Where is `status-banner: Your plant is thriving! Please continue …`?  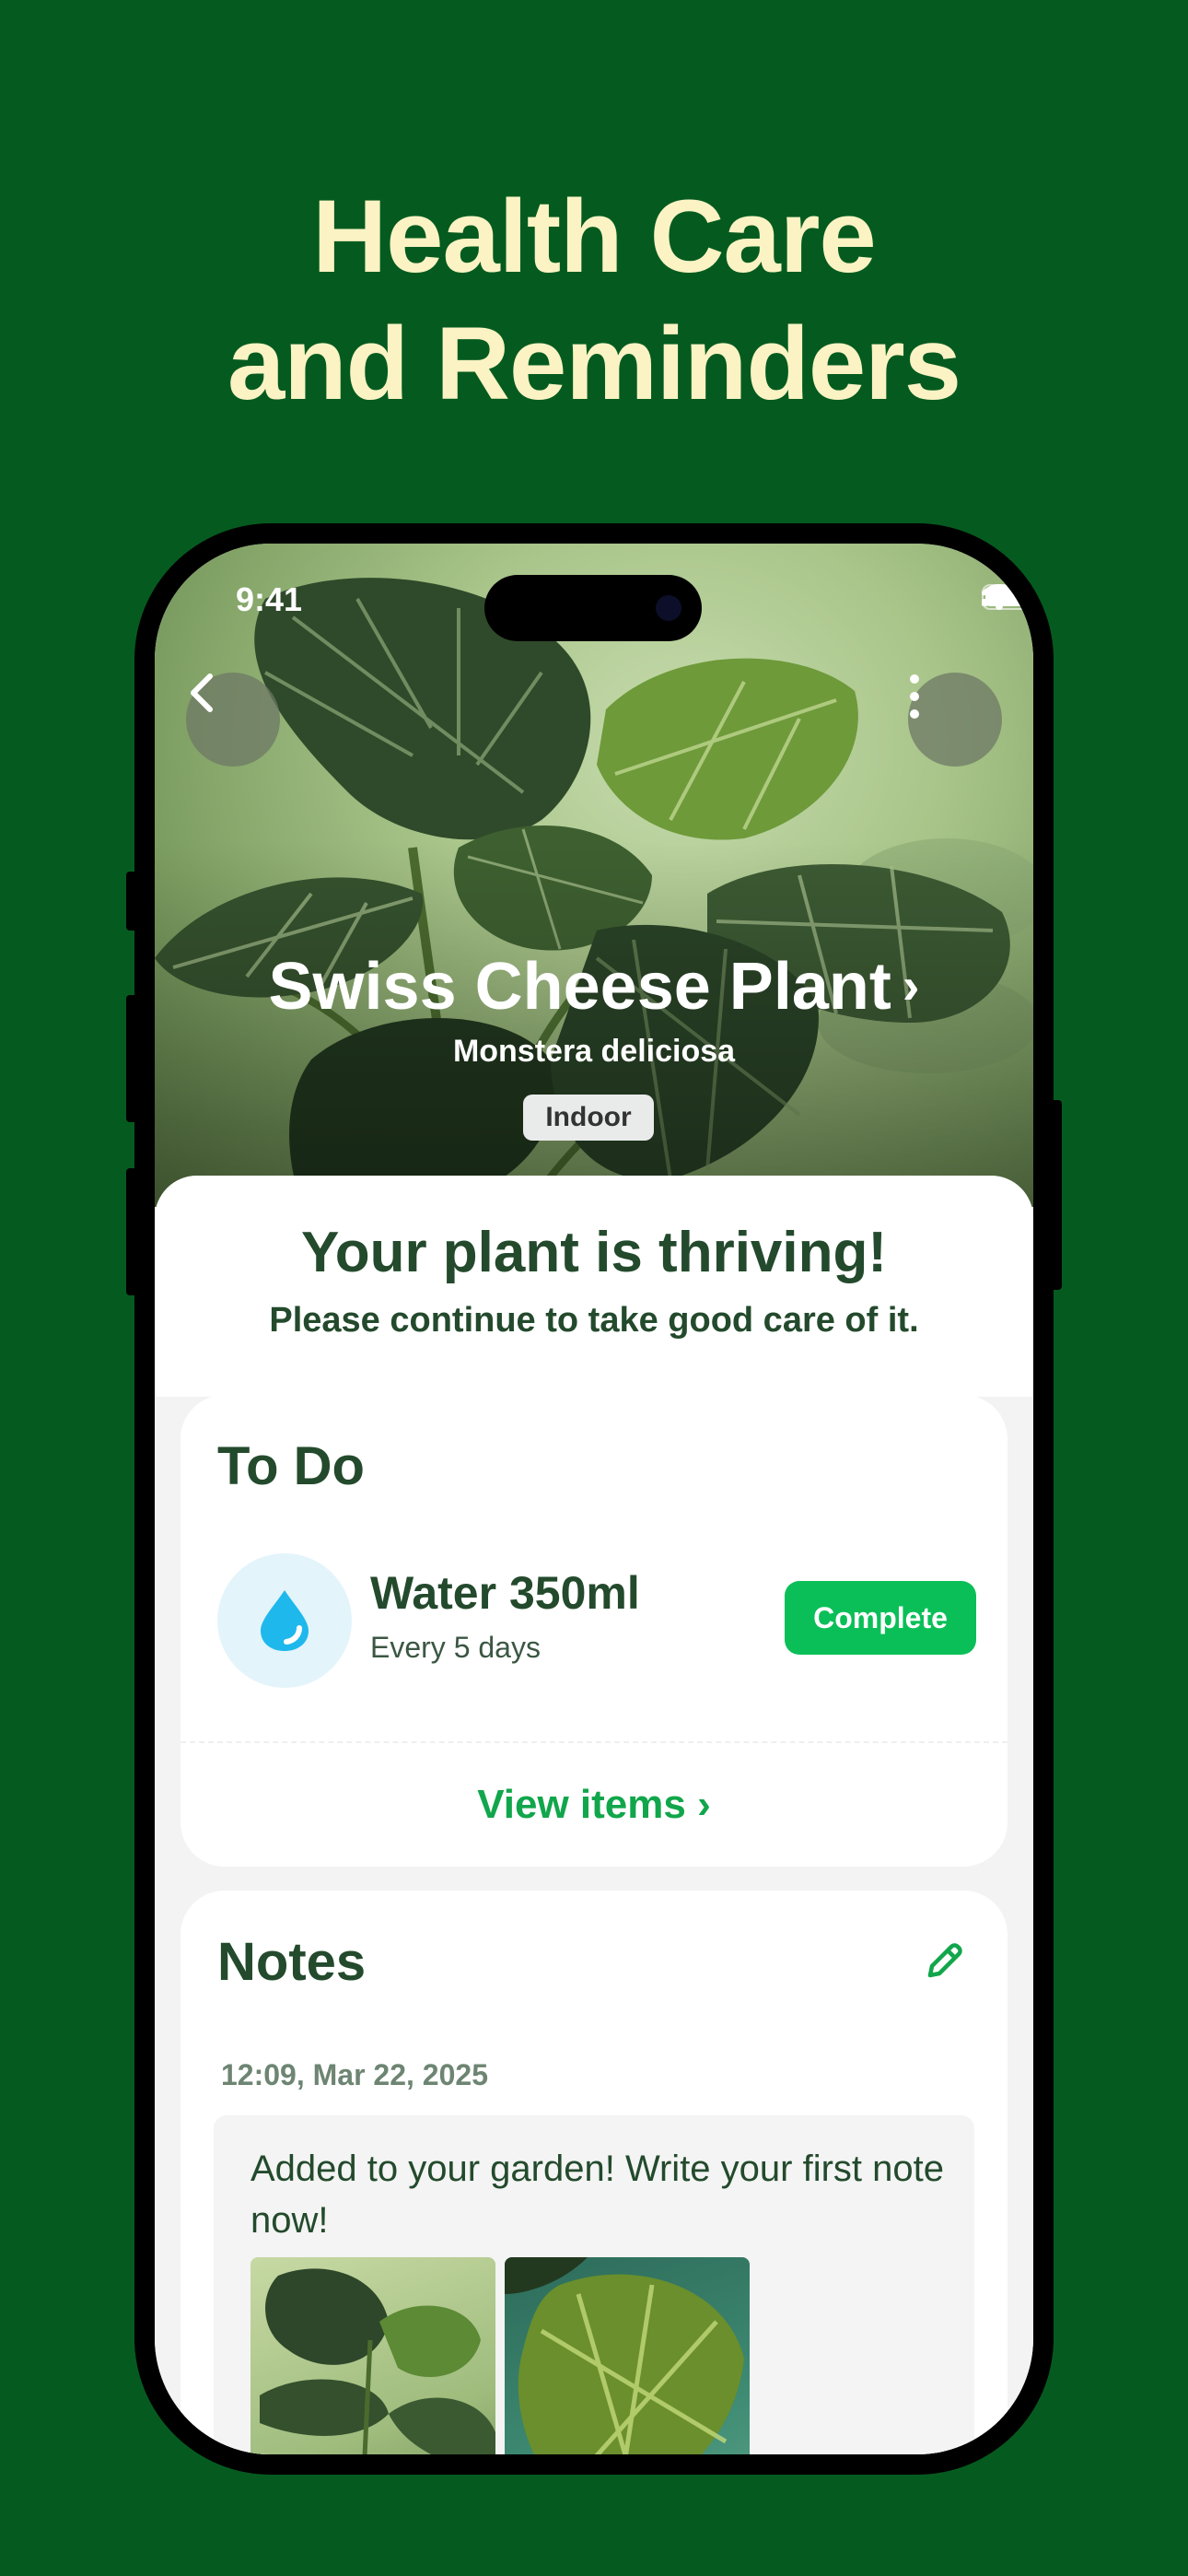 status-banner: Your plant is thriving! Please continue … is located at coordinates (594, 1286).